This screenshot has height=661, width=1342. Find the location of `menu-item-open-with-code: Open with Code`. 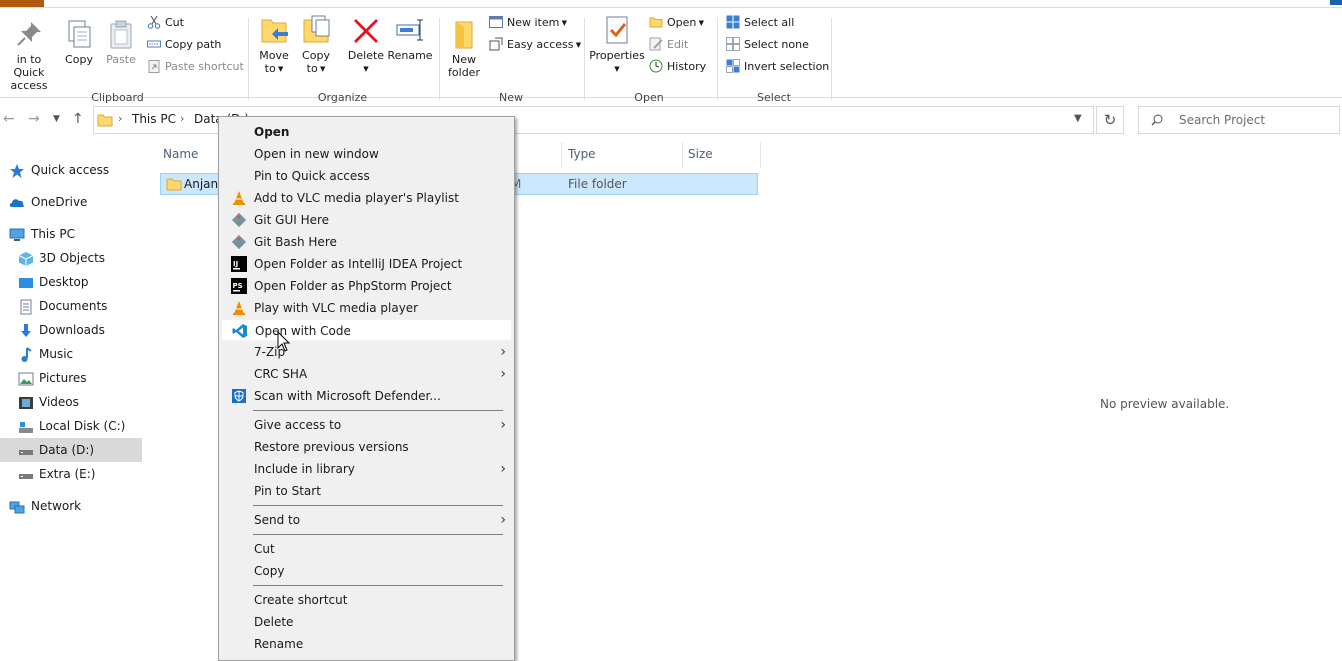

menu-item-open-with-code: Open with Code is located at coordinates (366, 330).